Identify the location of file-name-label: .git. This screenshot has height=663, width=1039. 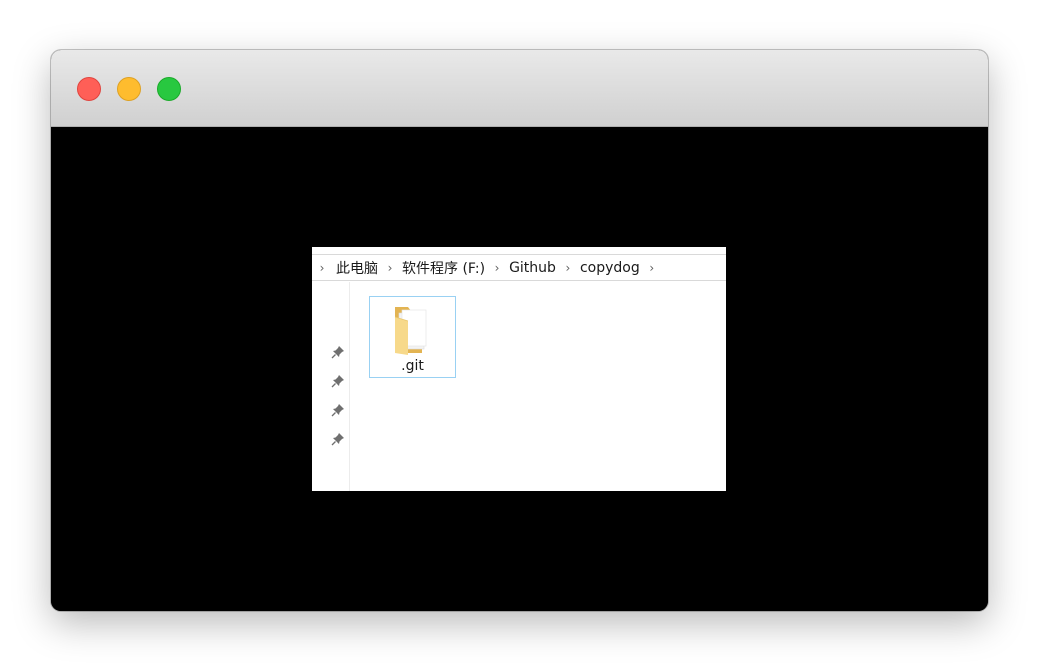
(412, 366).